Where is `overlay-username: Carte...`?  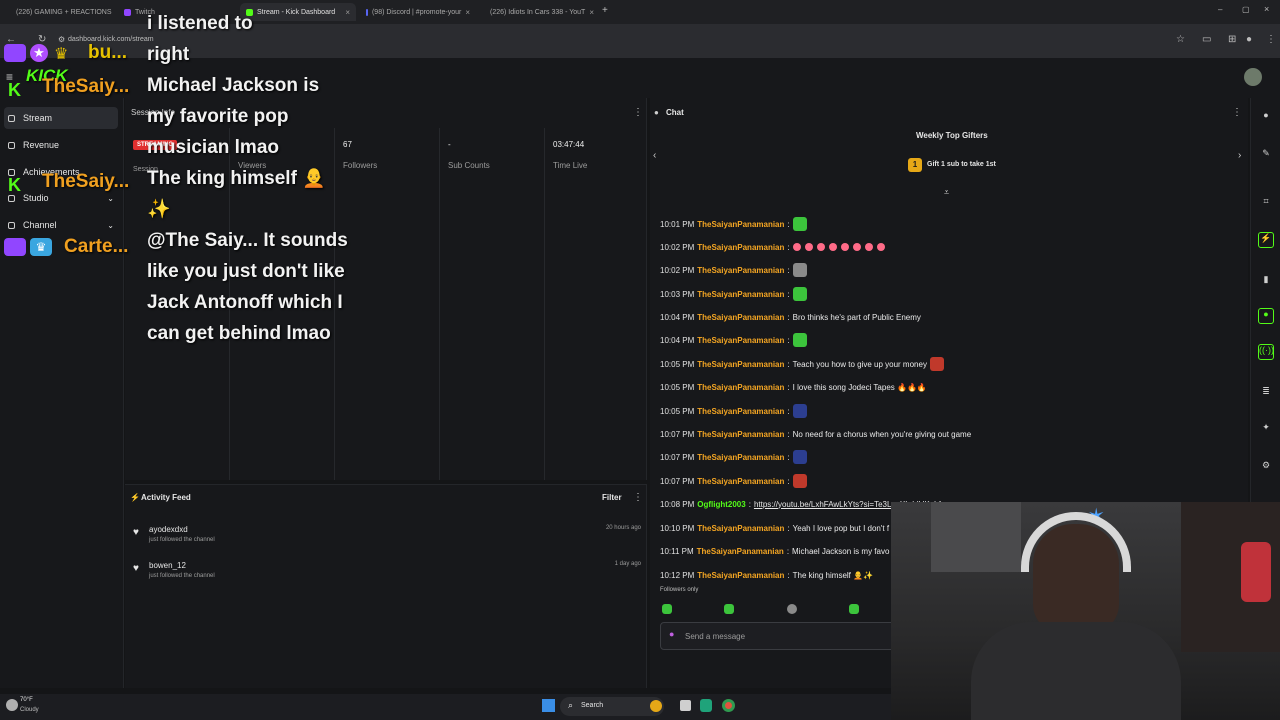
overlay-username: Carte... is located at coordinates (96, 246).